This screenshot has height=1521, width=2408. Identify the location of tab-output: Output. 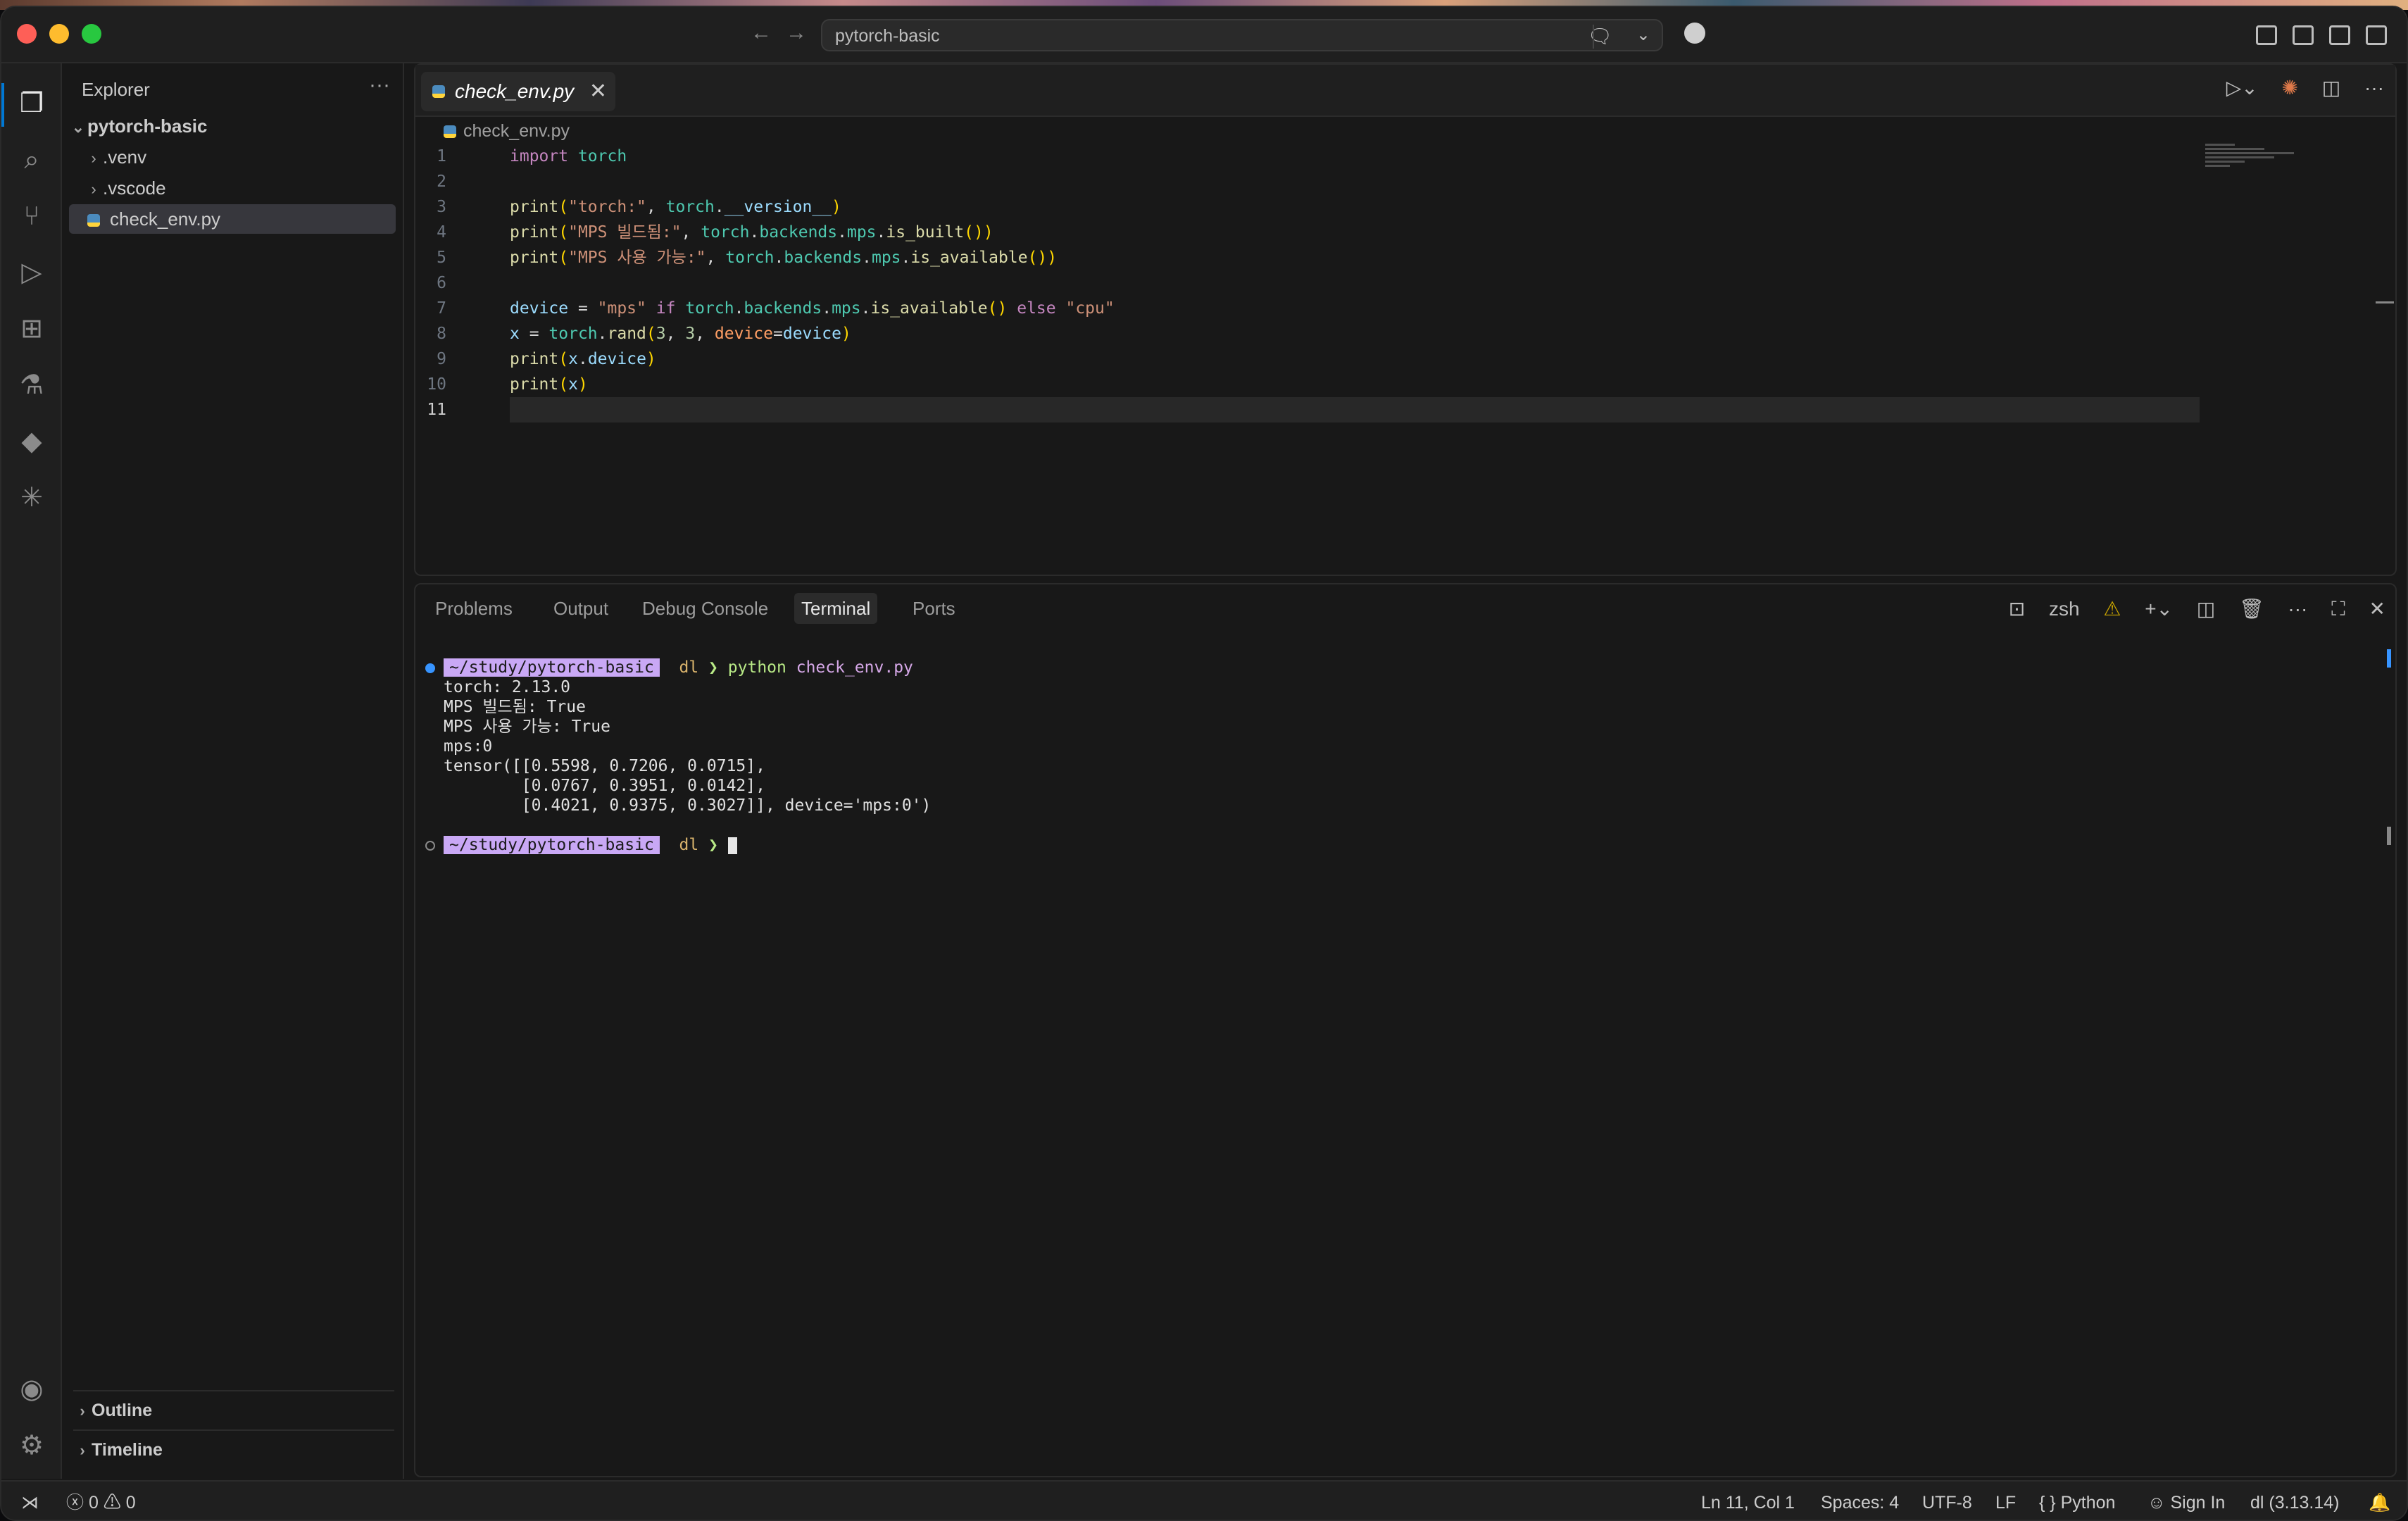
(580, 608).